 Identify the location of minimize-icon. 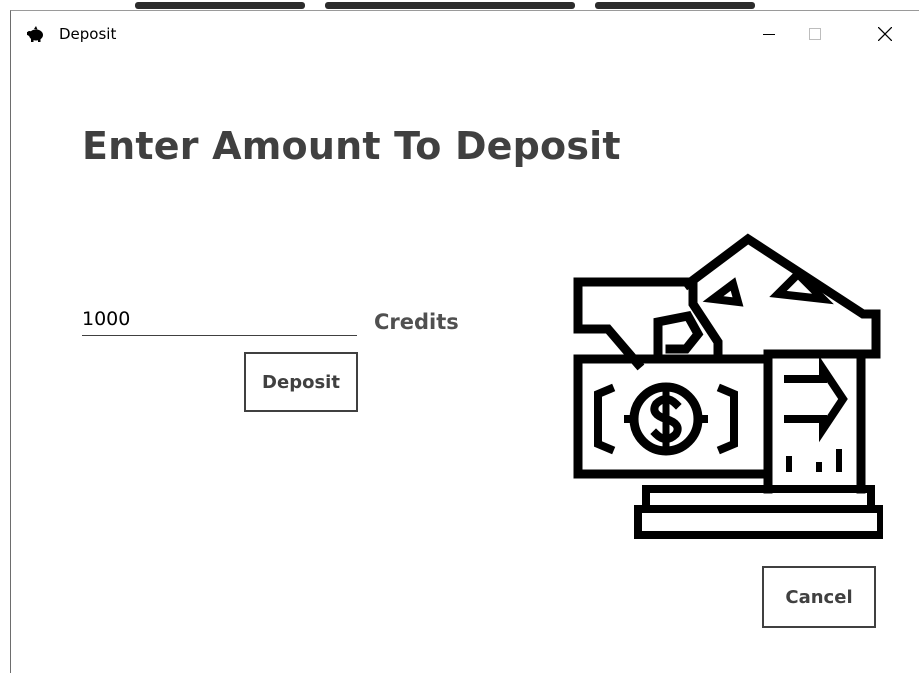
(769, 34).